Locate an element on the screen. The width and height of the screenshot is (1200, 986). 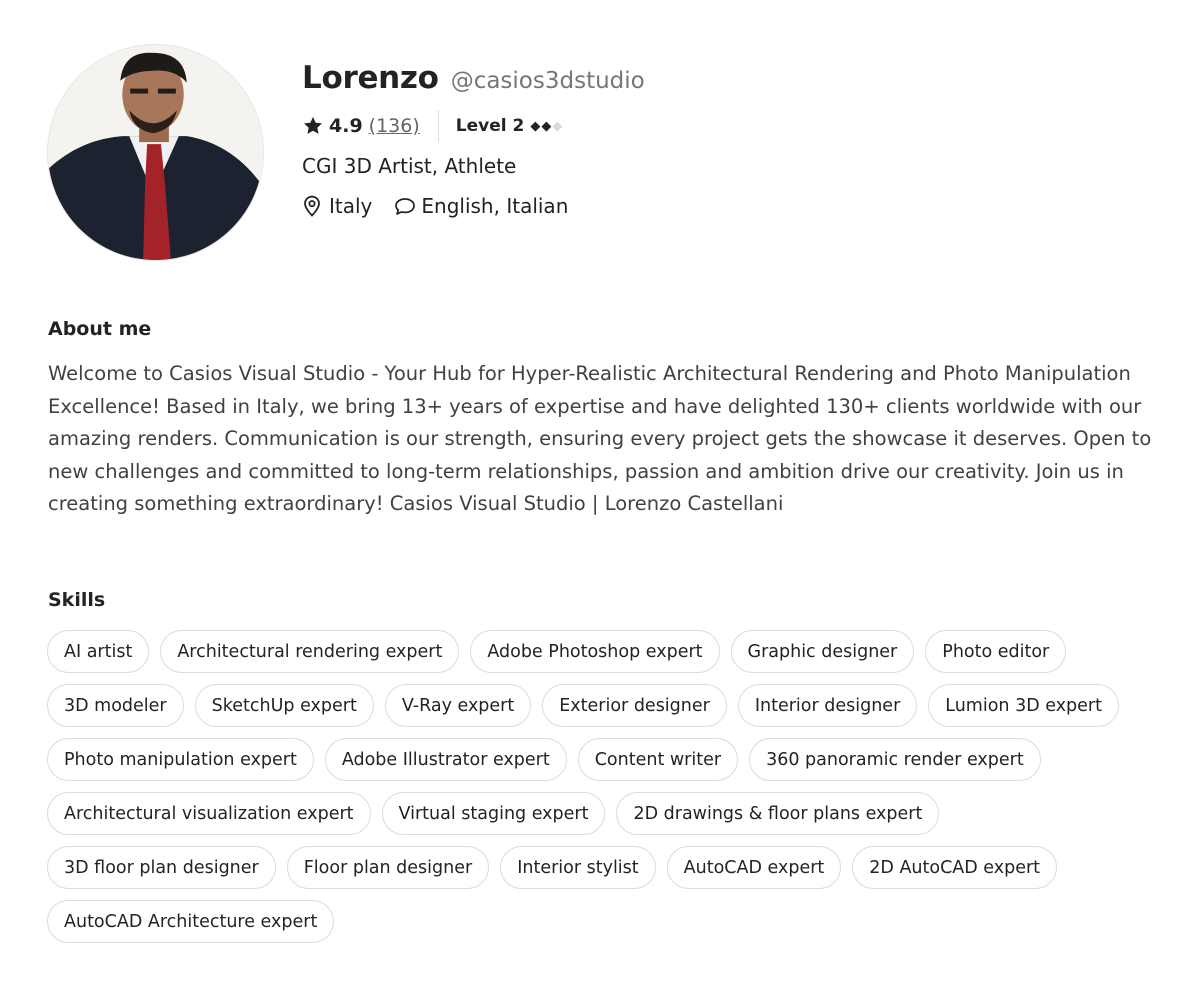
skill-chip: 3D floor plan designer is located at coordinates (161, 867).